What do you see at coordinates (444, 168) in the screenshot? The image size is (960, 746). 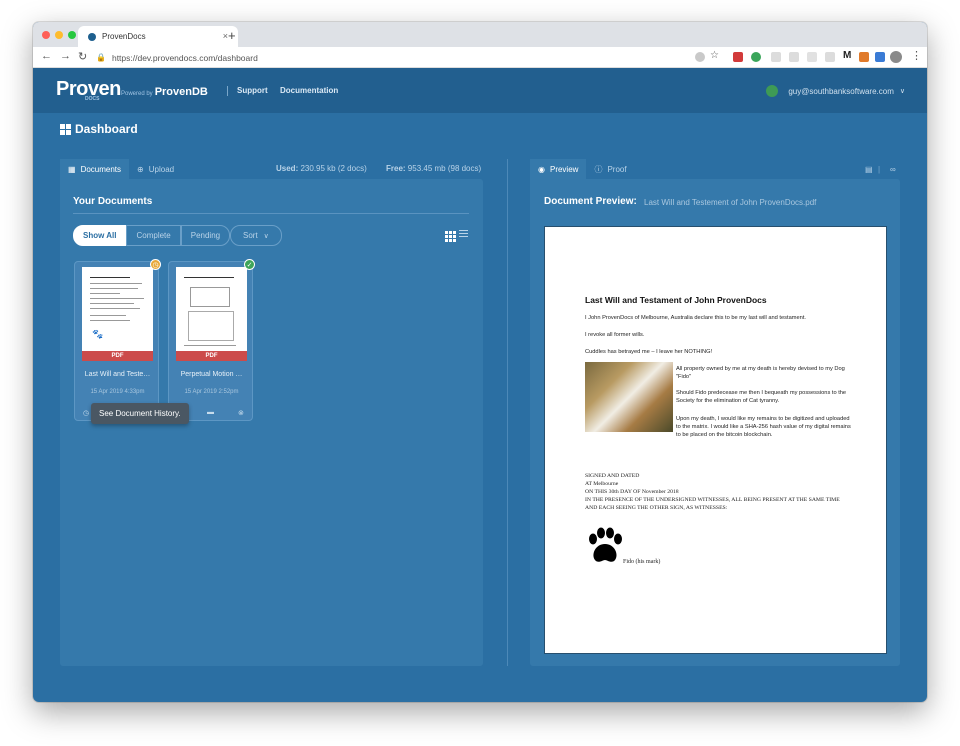 I see `free-value: 953.45 mb (98 docs)` at bounding box center [444, 168].